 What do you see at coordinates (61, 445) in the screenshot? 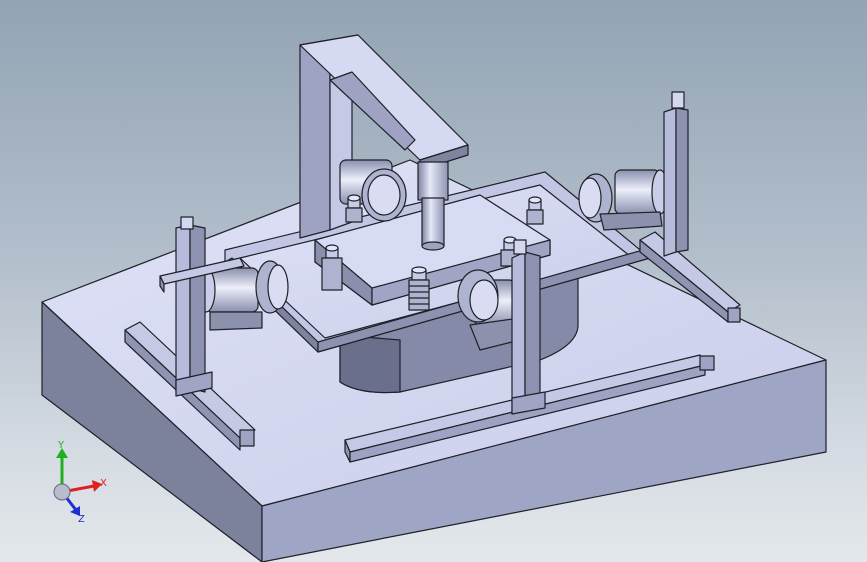
I see `y-axis-label: Y` at bounding box center [61, 445].